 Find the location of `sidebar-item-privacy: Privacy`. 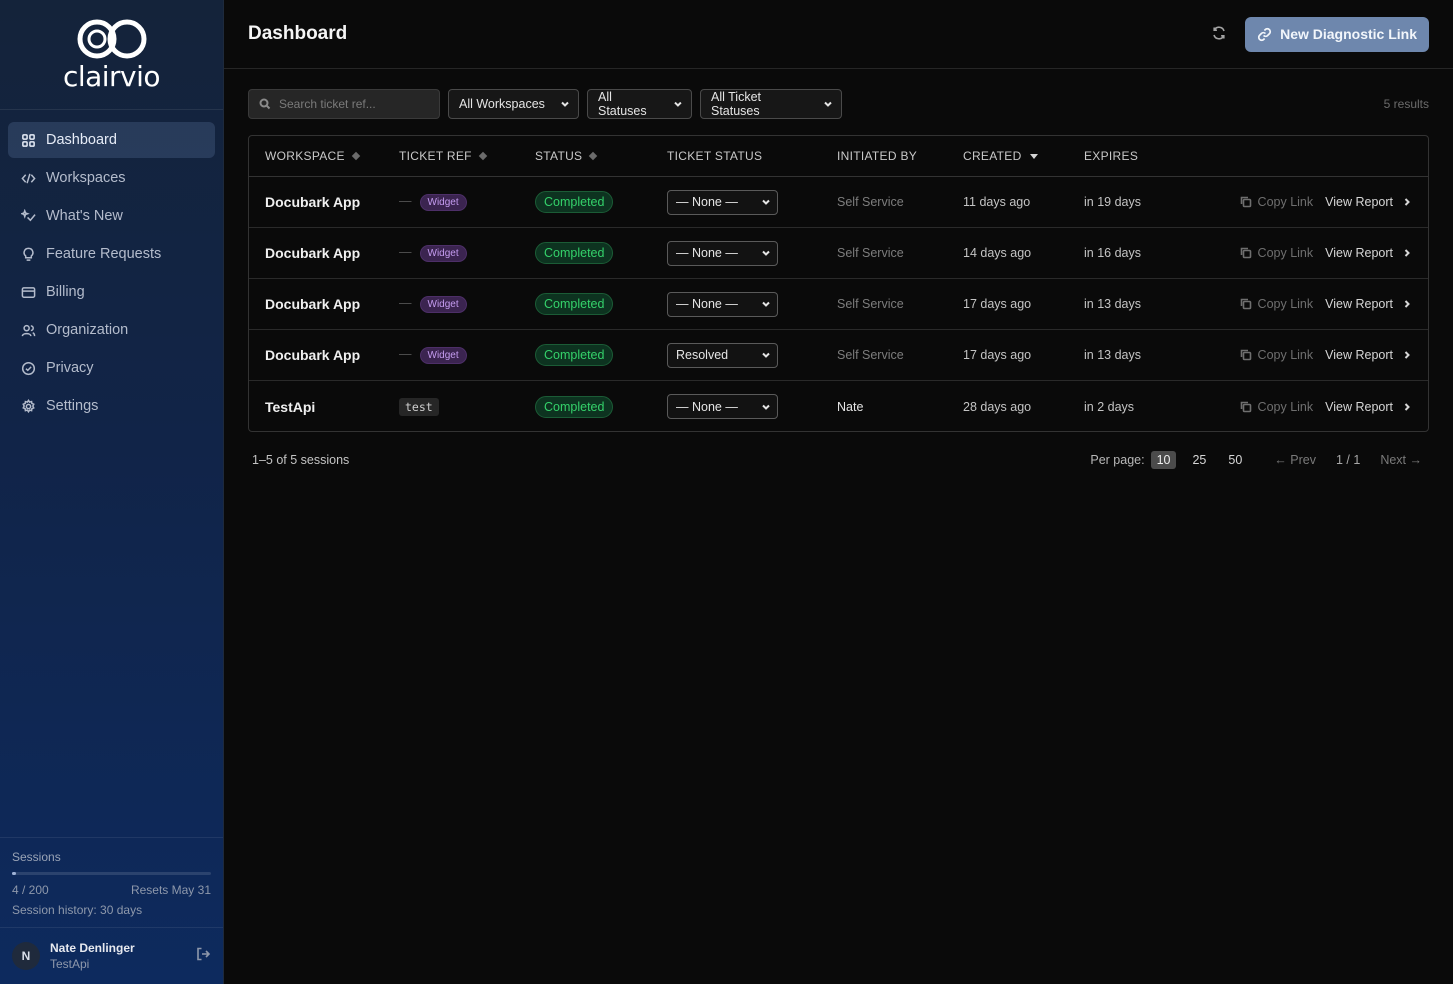

sidebar-item-privacy: Privacy is located at coordinates (111, 368).